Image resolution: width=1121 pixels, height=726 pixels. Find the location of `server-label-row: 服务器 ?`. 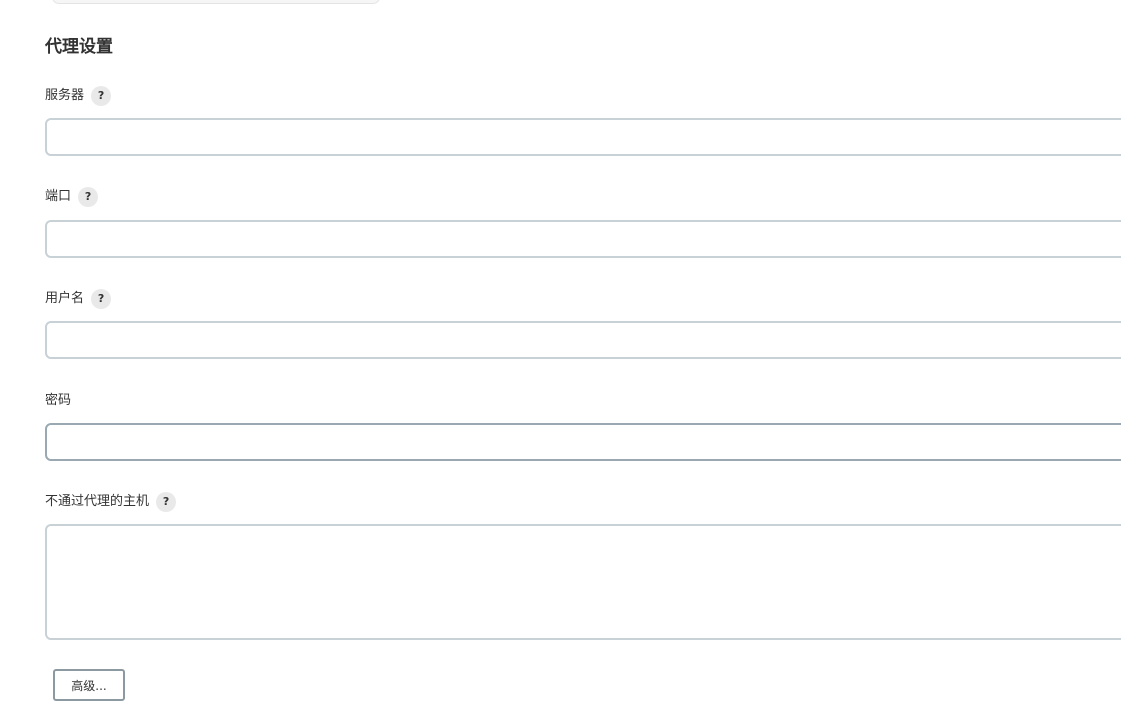

server-label-row: 服务器 ? is located at coordinates (78, 96).